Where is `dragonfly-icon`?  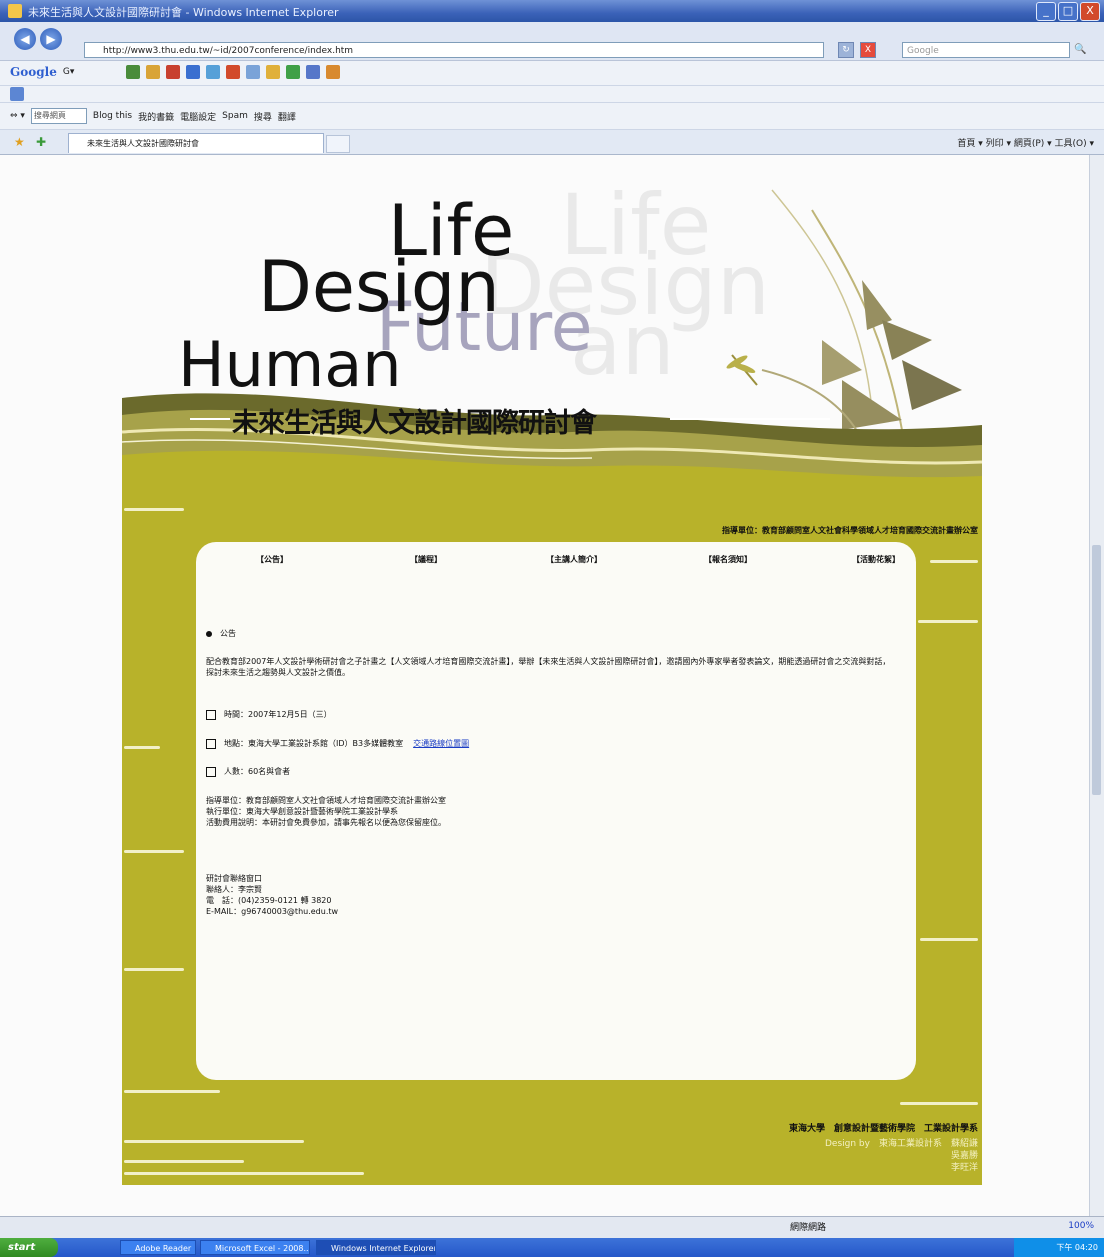
dragonfly-icon is located at coordinates (742, 370).